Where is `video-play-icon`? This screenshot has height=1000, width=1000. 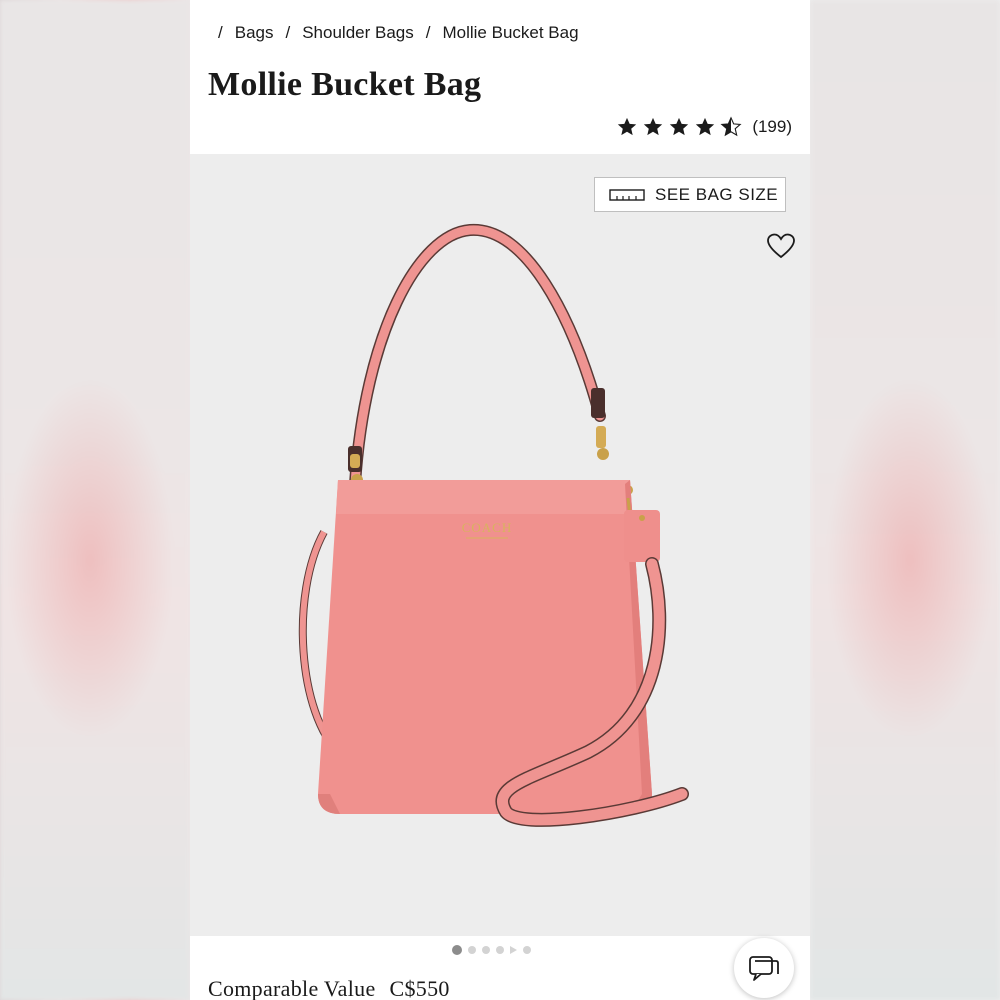 video-play-icon is located at coordinates (513, 950).